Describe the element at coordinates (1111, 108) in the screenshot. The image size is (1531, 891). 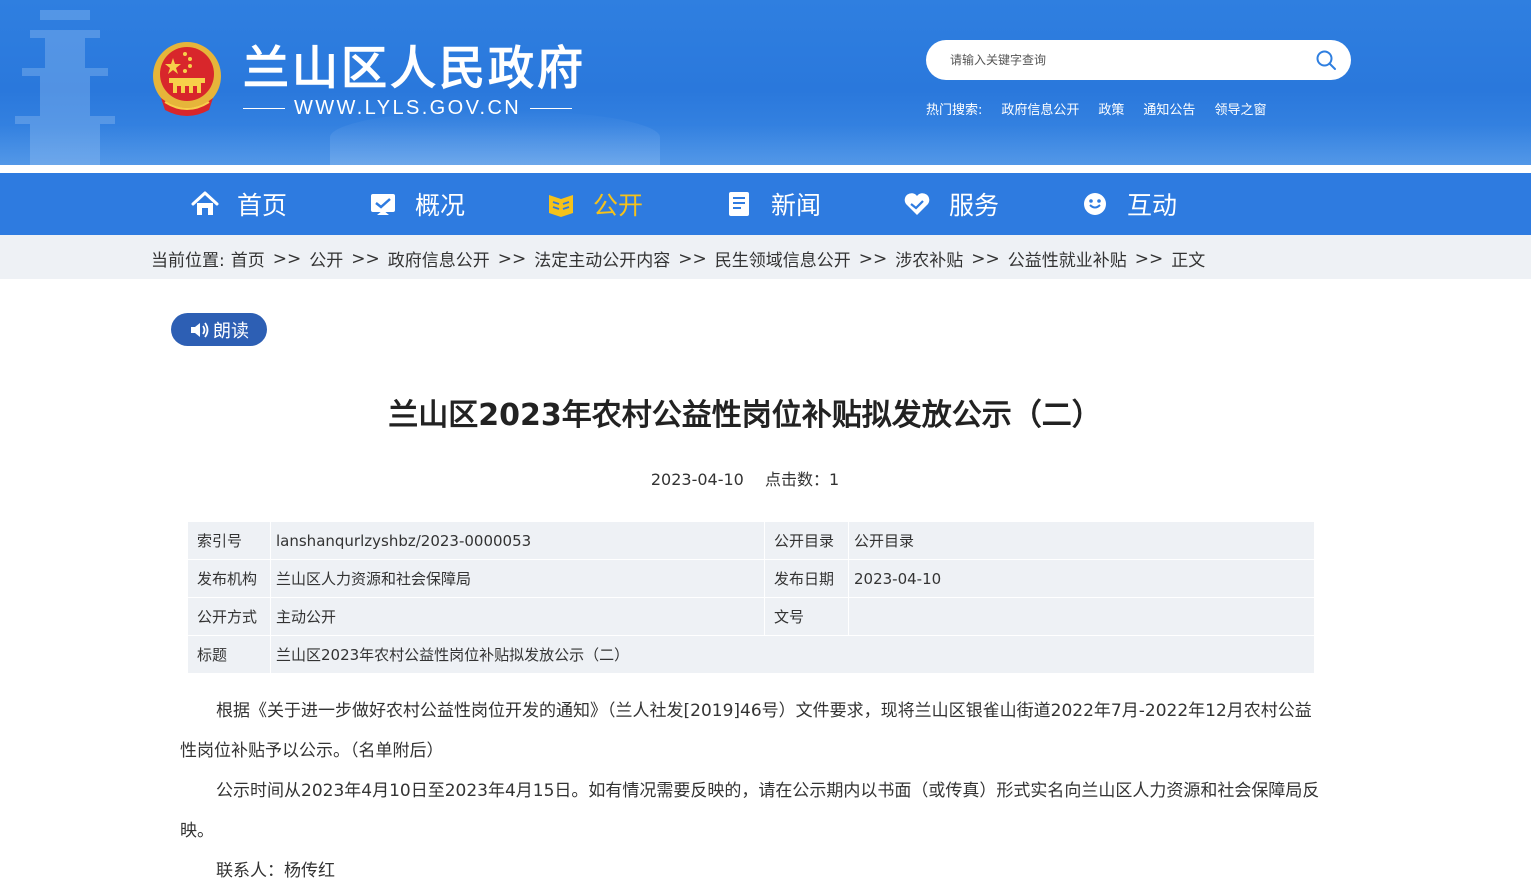
I see `hot-link-policy: 政策` at that location.